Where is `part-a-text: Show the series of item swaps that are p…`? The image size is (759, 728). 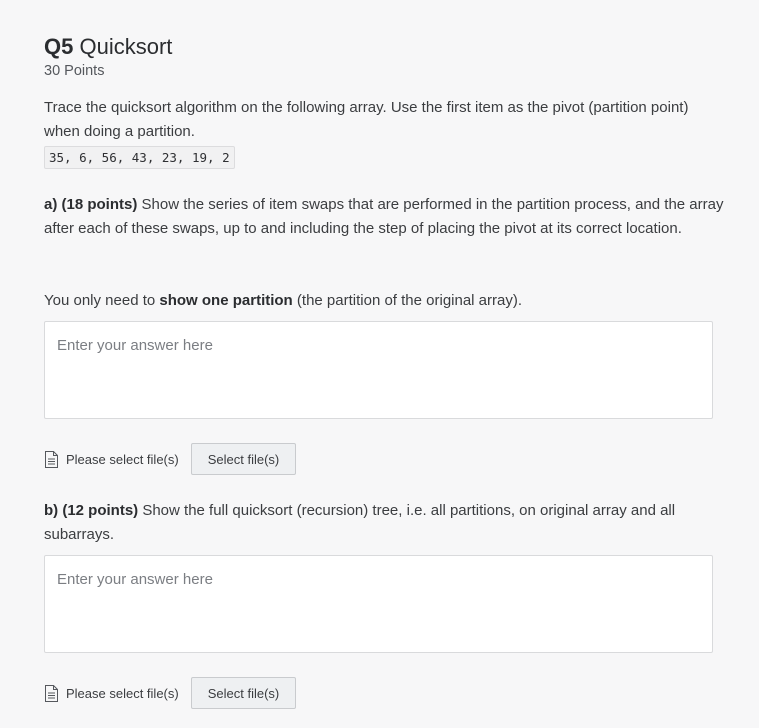 part-a-text: Show the series of item swaps that are p… is located at coordinates (384, 216).